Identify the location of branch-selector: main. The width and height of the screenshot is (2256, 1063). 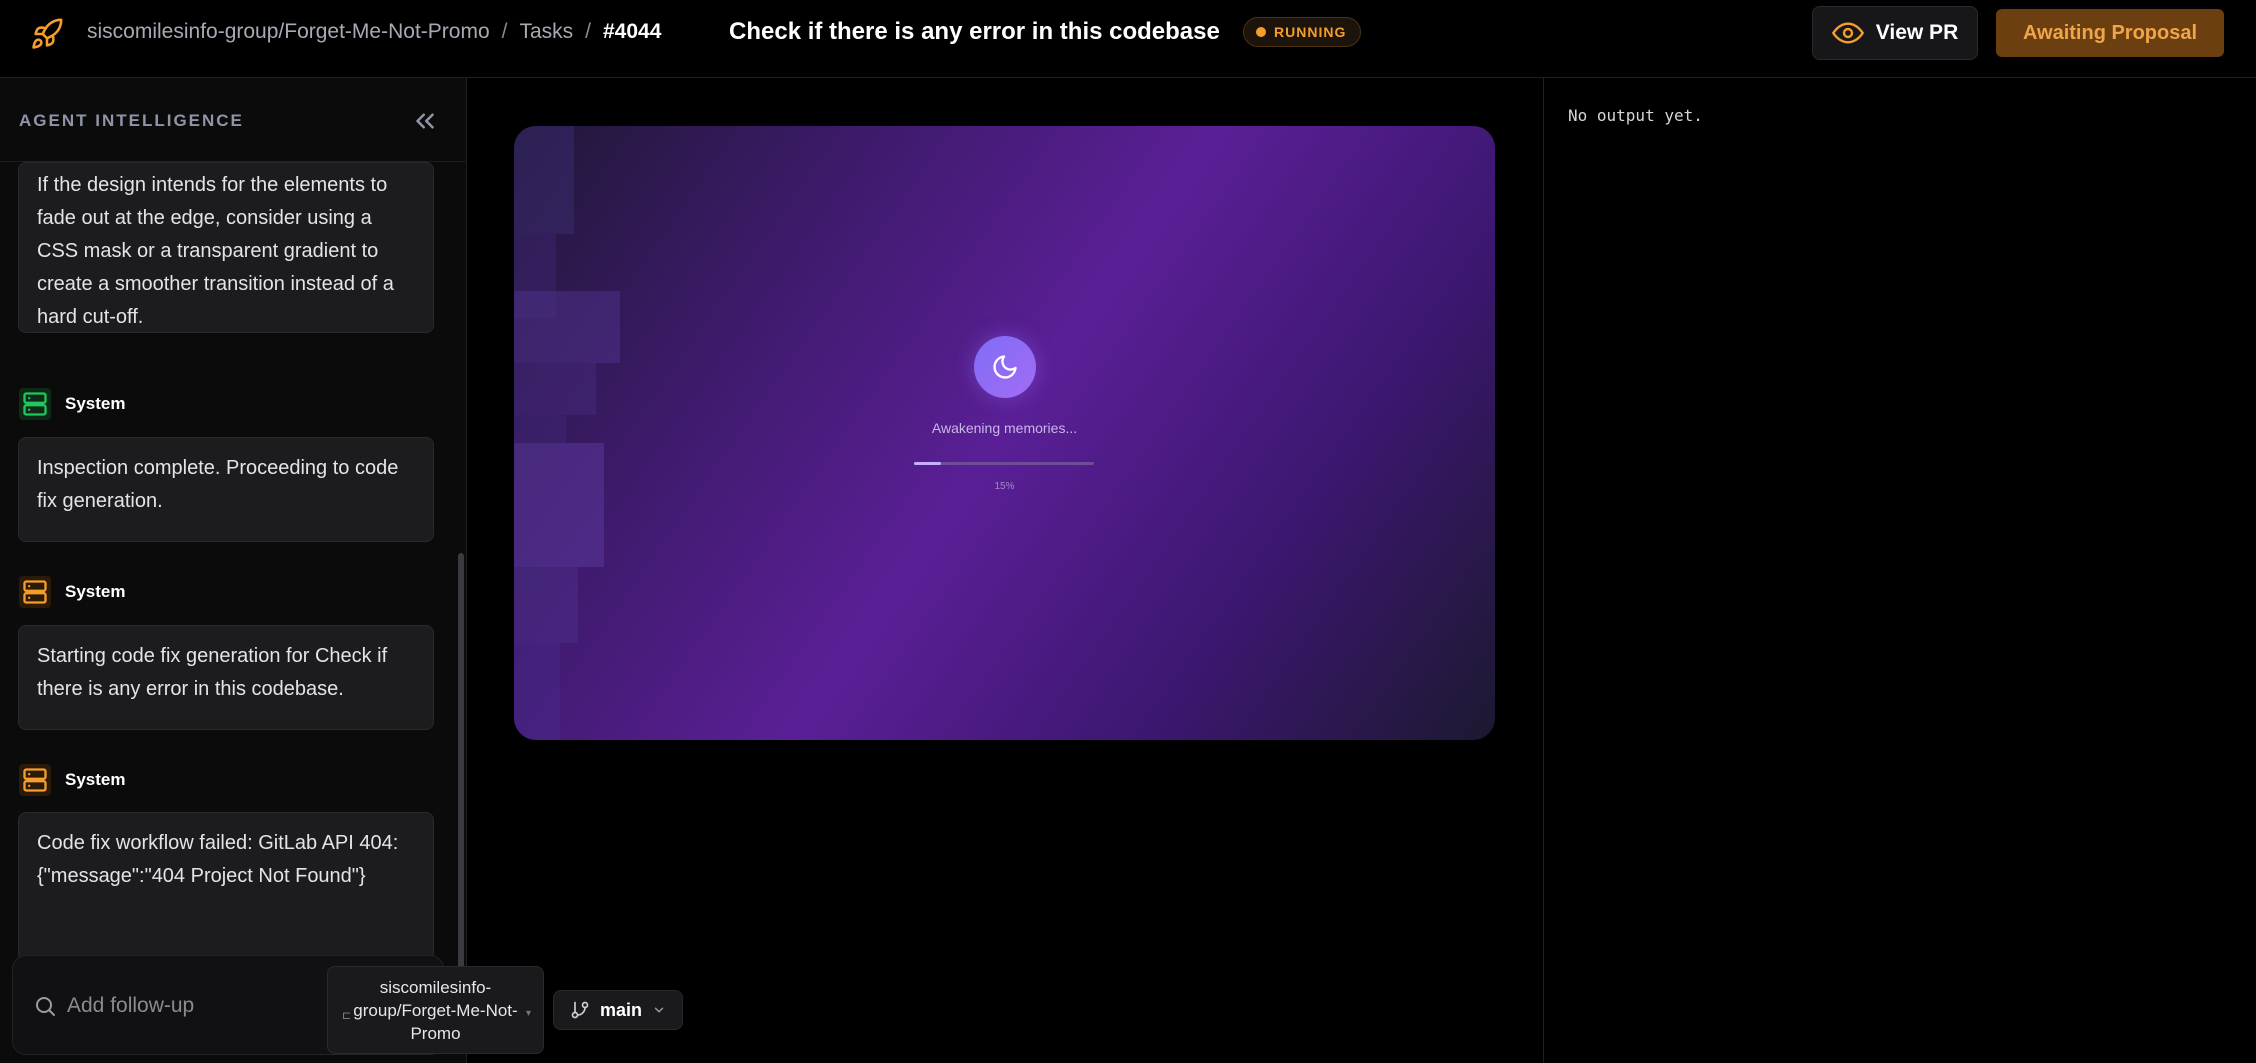
(618, 1010).